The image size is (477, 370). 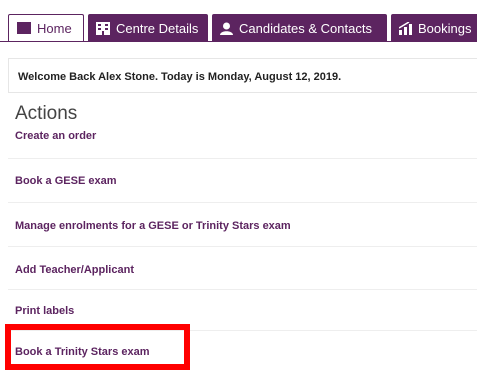 I want to click on tab-label: Centre Details, so click(x=157, y=28).